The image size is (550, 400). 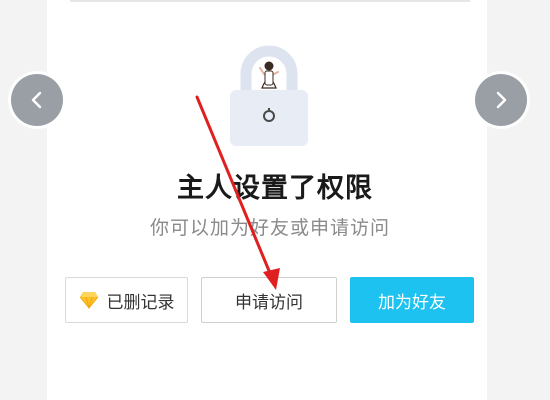 I want to click on page-subtitle: 你可以加为好友或申请访问, so click(x=269, y=228).